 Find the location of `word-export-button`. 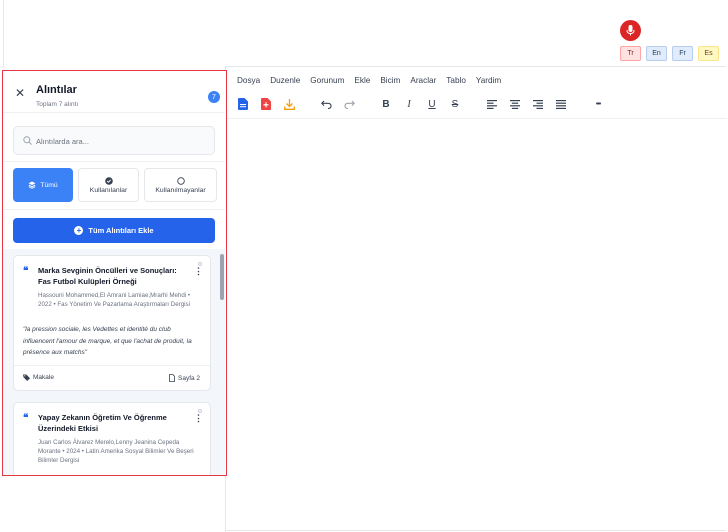

word-export-button is located at coordinates (243, 104).